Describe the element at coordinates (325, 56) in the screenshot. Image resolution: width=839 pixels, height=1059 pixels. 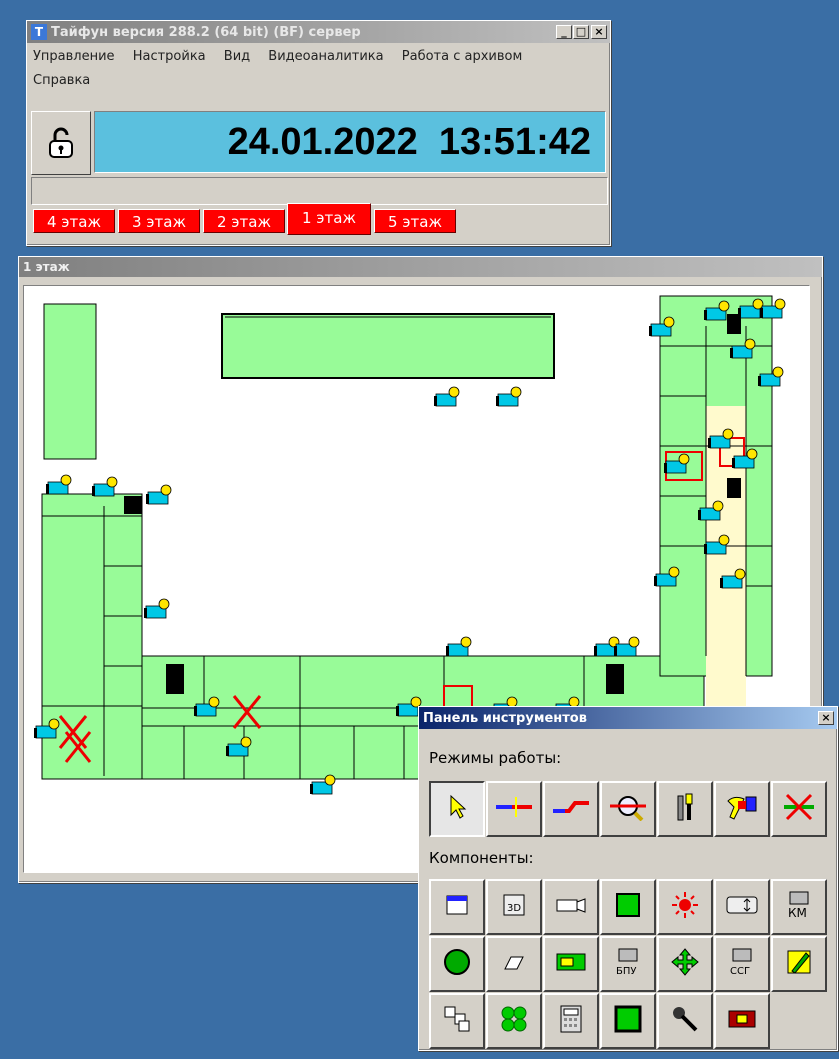
I see `menu-item-video-analytics: Видеоаналитика` at that location.